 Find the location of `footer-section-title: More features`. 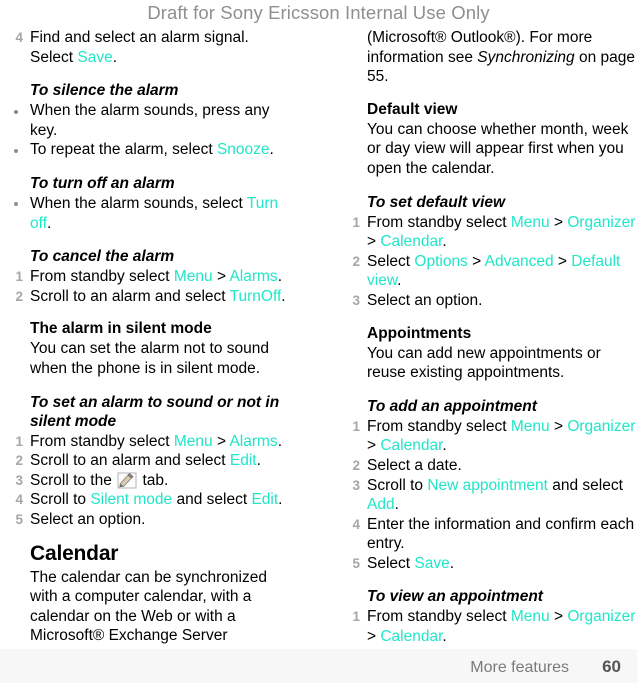

footer-section-title: More features is located at coordinates (519, 667).